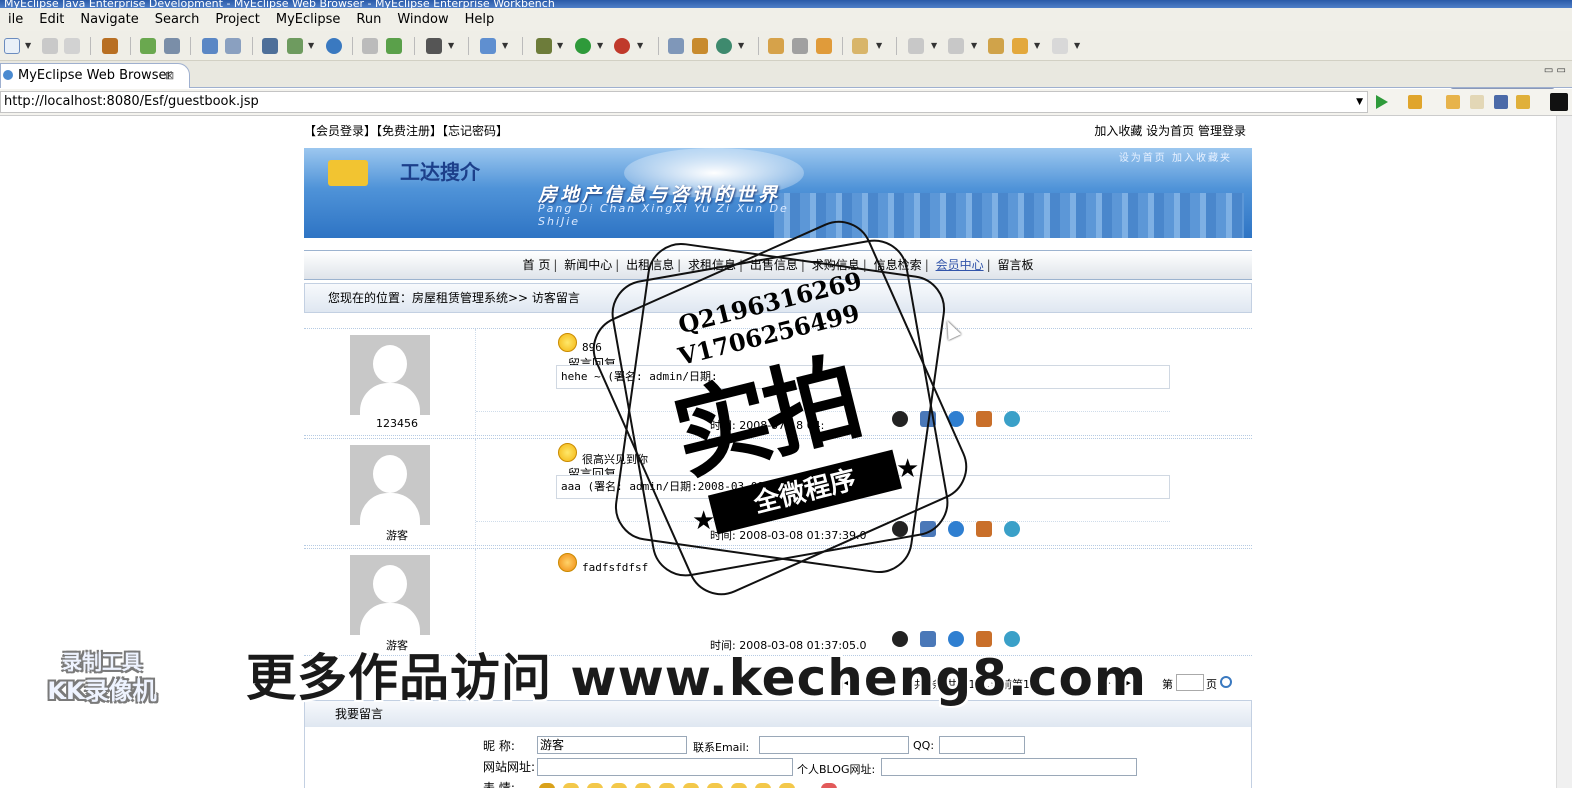 This screenshot has width=1572, height=788. What do you see at coordinates (148, 46) in the screenshot?
I see `bug-icon` at bounding box center [148, 46].